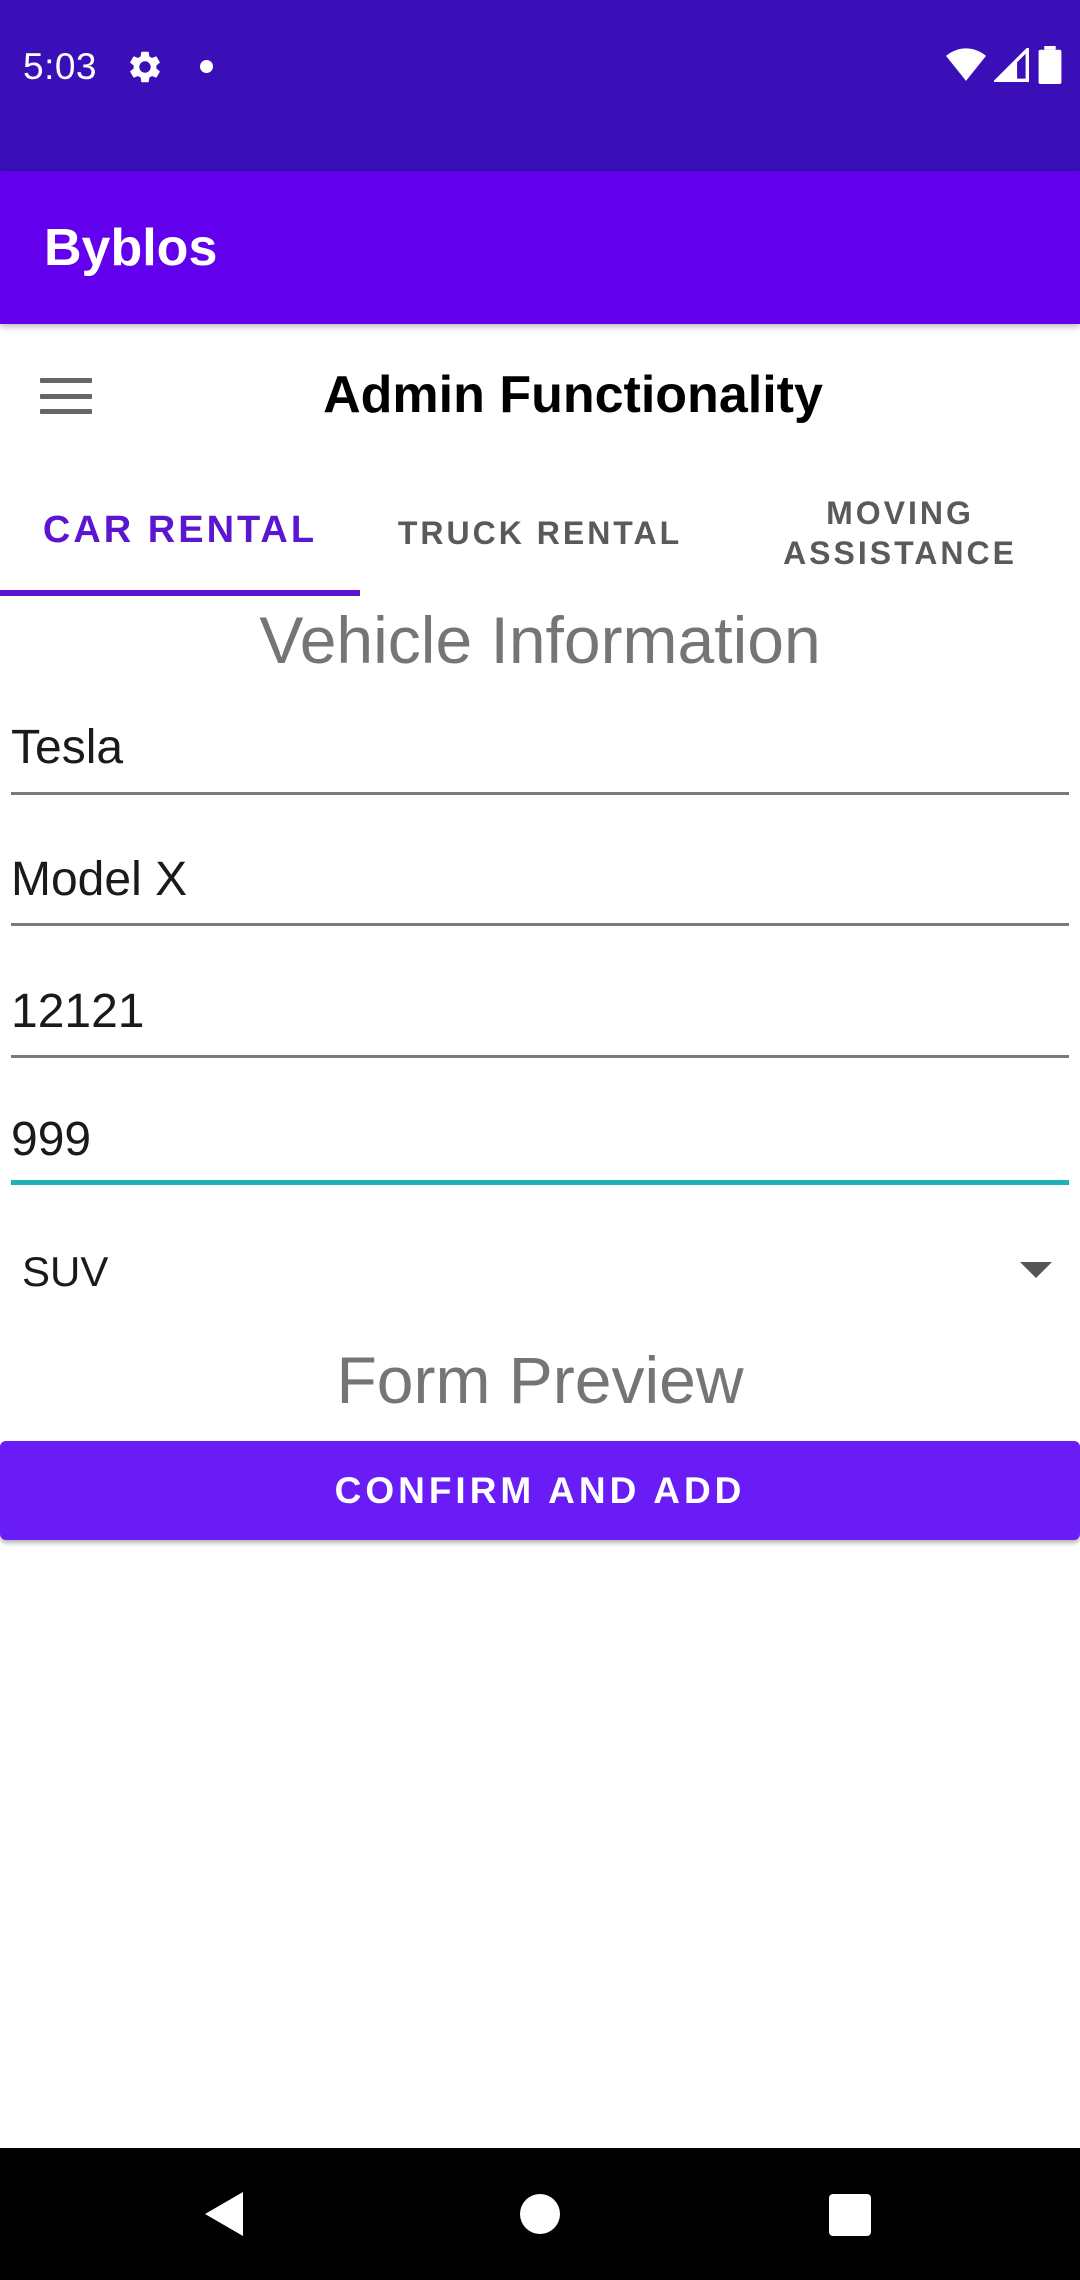 The height and width of the screenshot is (2280, 1080). Describe the element at coordinates (1050, 65) in the screenshot. I see `battery-icon` at that location.